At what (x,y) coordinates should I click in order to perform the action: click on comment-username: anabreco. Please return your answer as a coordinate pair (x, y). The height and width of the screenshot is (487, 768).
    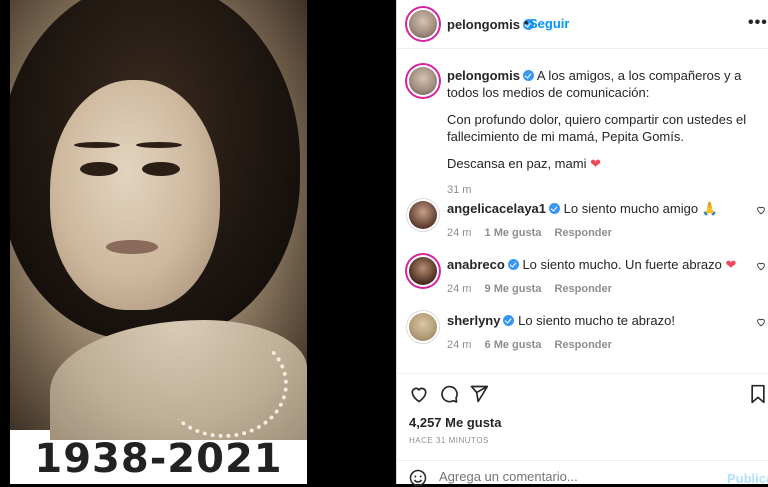
    Looking at the image, I should click on (476, 264).